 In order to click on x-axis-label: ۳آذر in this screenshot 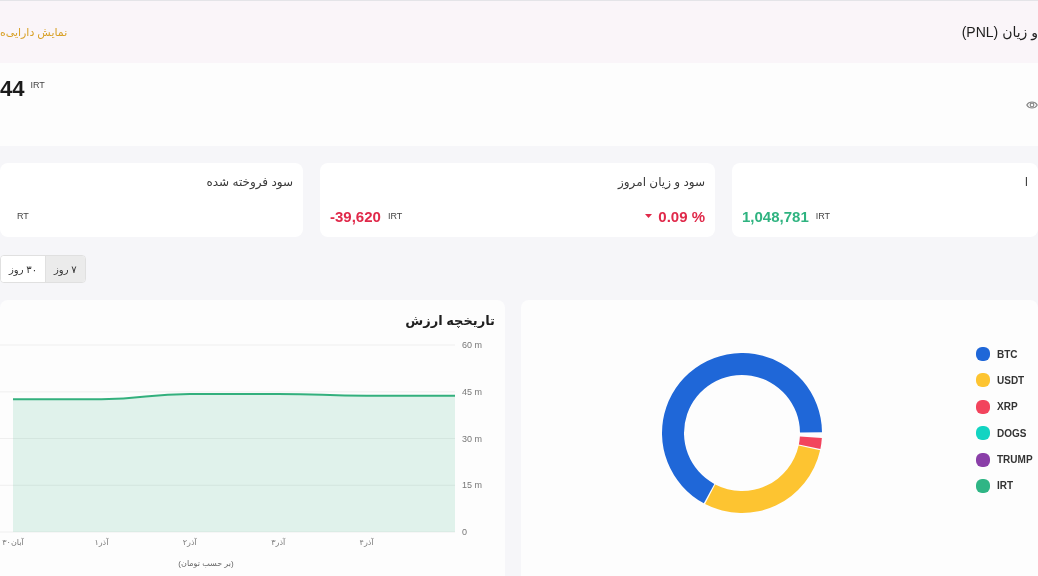, I will do `click(278, 542)`.